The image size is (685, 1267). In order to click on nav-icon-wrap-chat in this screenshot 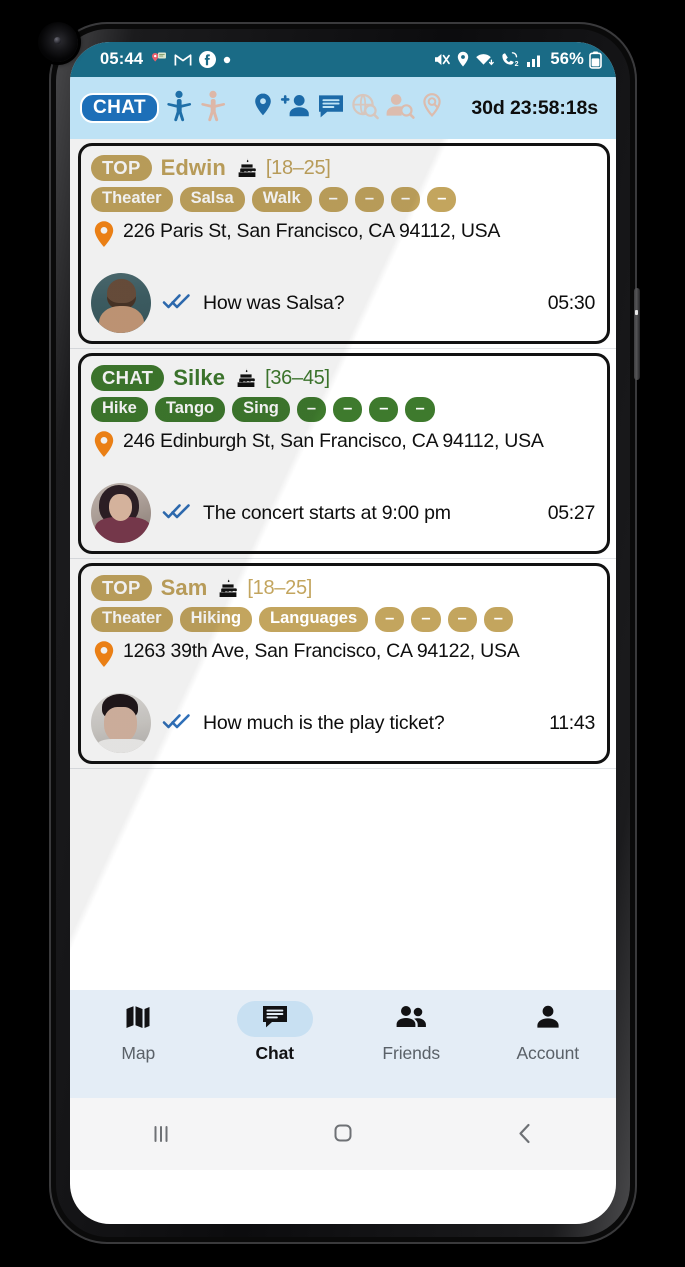, I will do `click(274, 1019)`.